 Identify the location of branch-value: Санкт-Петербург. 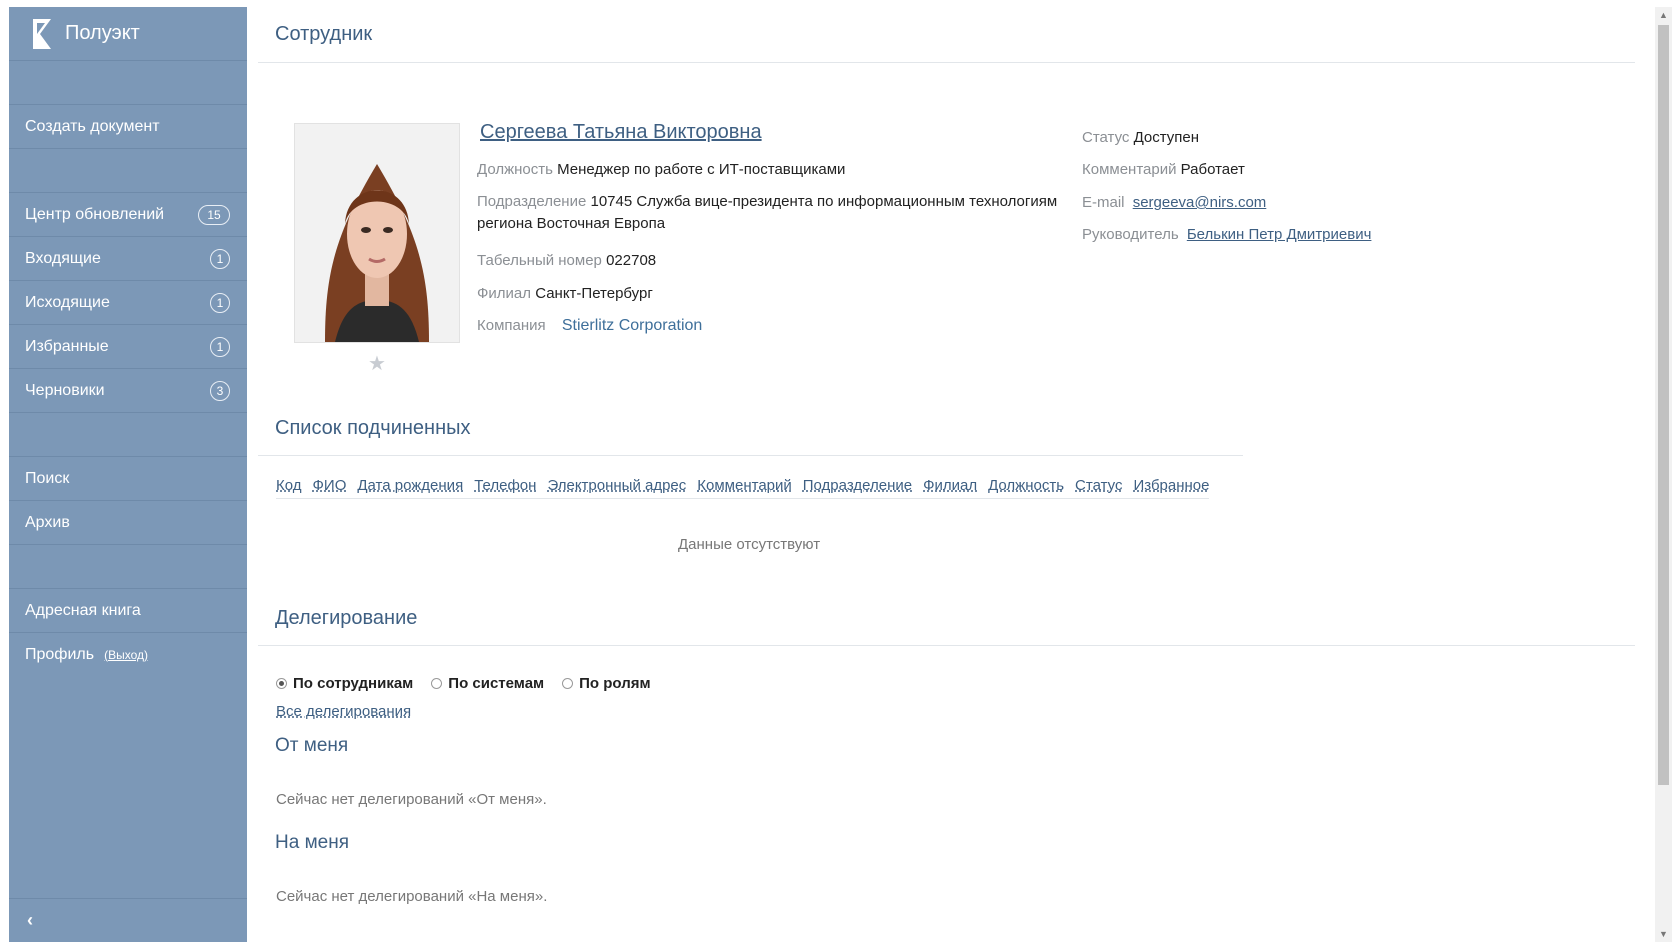
(594, 293).